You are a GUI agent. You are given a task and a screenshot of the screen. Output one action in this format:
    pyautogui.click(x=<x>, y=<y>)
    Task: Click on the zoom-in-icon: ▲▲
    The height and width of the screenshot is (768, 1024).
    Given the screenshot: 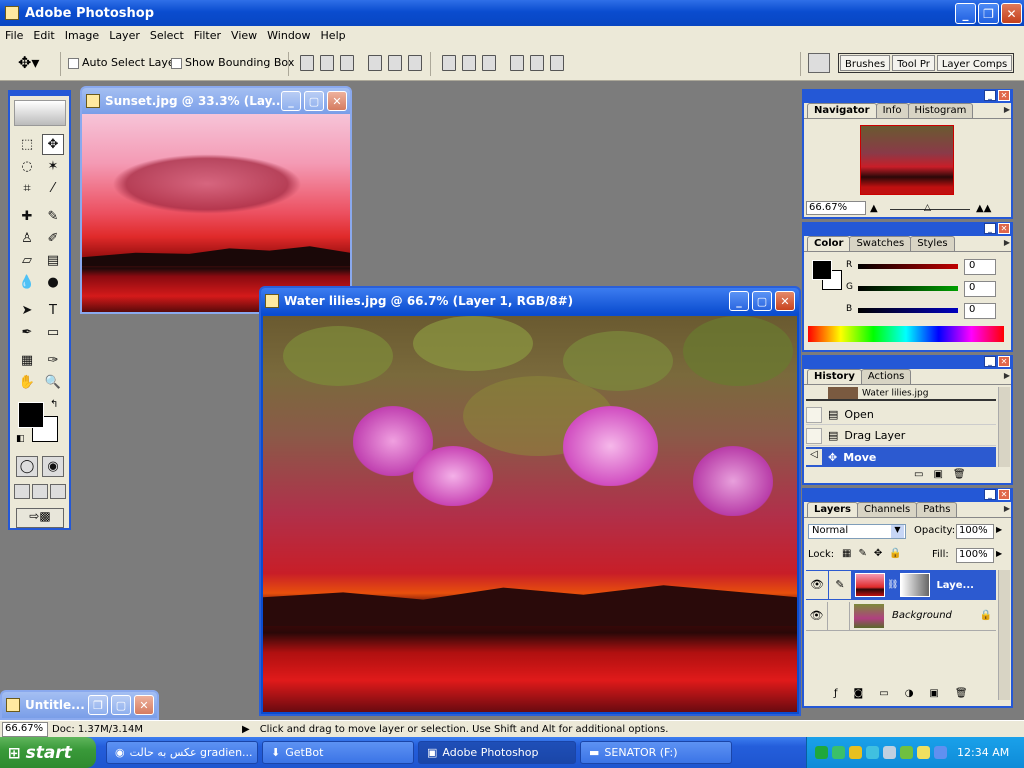 What is the action you would take?
    pyautogui.click(x=983, y=208)
    